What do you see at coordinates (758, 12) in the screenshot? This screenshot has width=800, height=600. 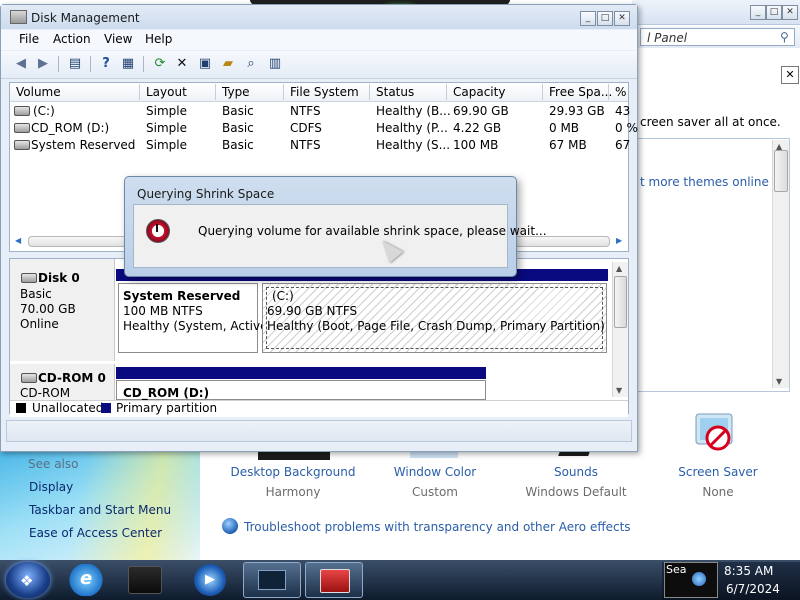 I see `minimize-button: _` at bounding box center [758, 12].